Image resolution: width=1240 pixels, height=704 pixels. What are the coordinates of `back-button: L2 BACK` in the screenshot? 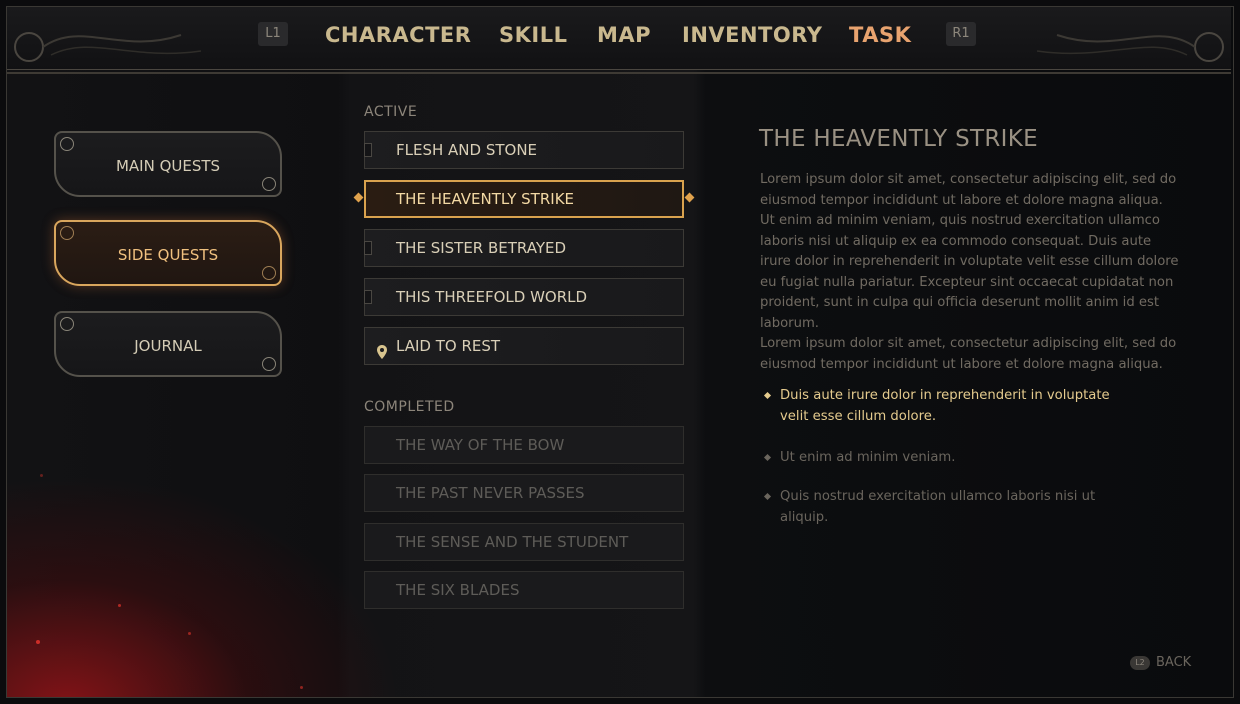 It's located at (1160, 662).